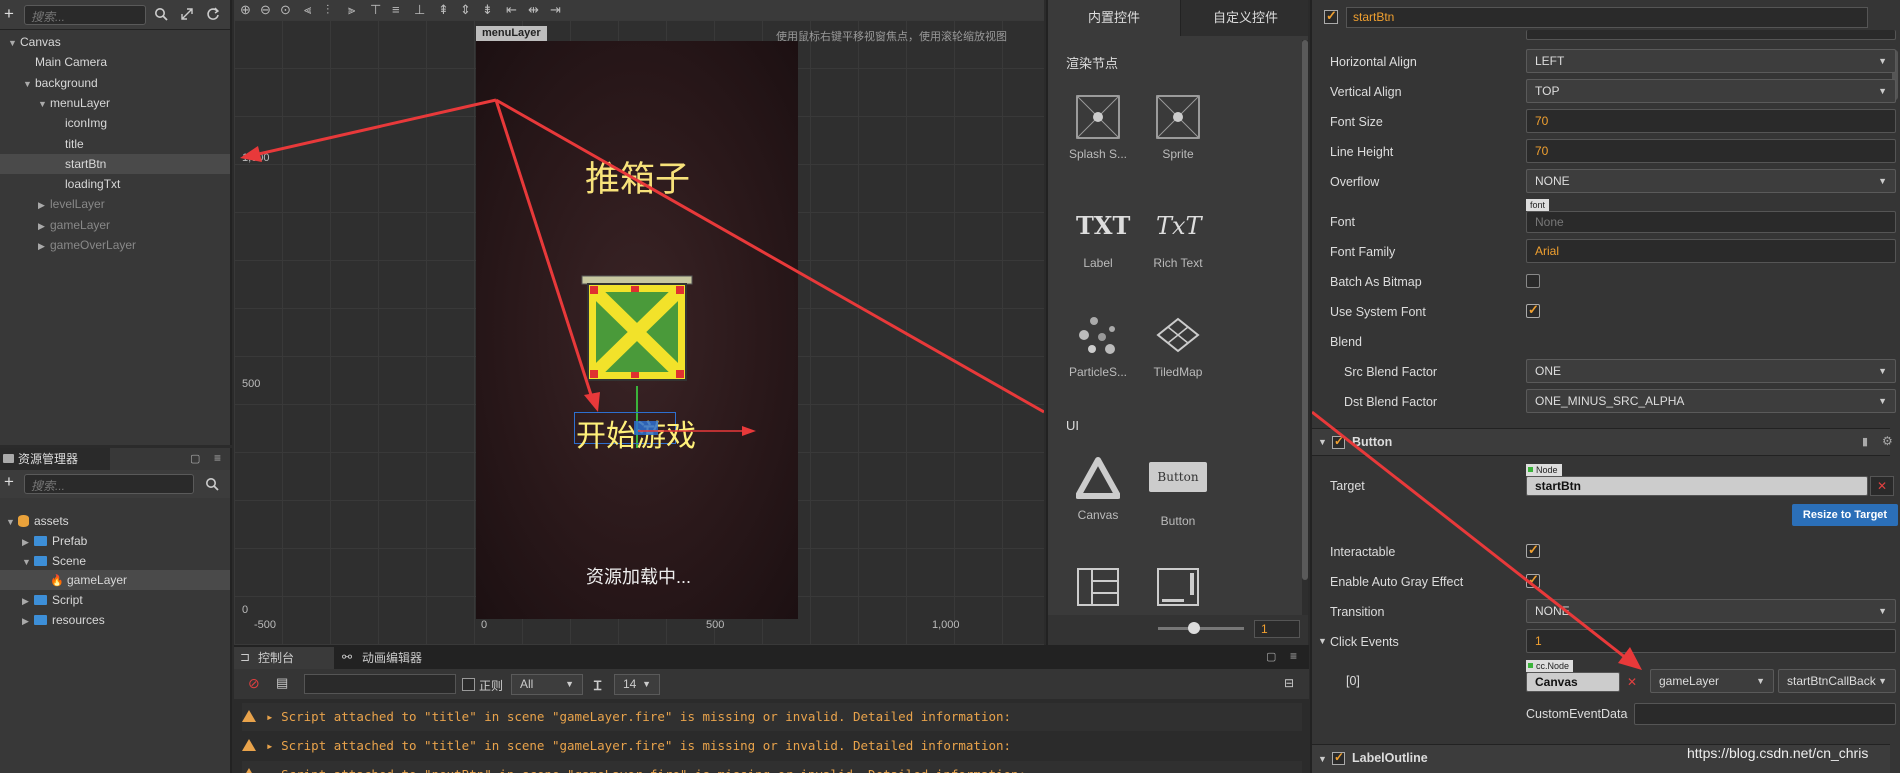 The image size is (1900, 773). I want to click on tree-node-canvas: ▼ Canvas, so click(115, 42).